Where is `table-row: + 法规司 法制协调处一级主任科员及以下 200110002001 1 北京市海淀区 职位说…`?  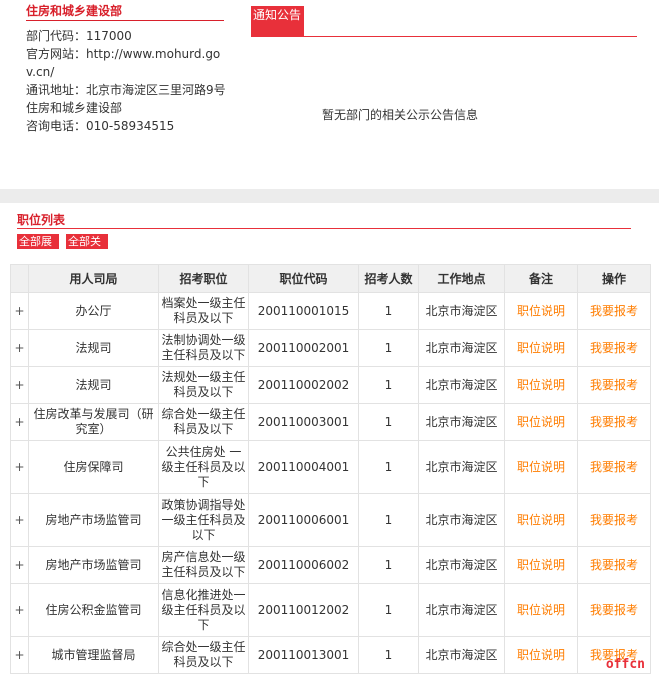 table-row: + 法规司 法制协调处一级主任科员及以下 200110002001 1 北京市海淀区 职位说… is located at coordinates (330, 348).